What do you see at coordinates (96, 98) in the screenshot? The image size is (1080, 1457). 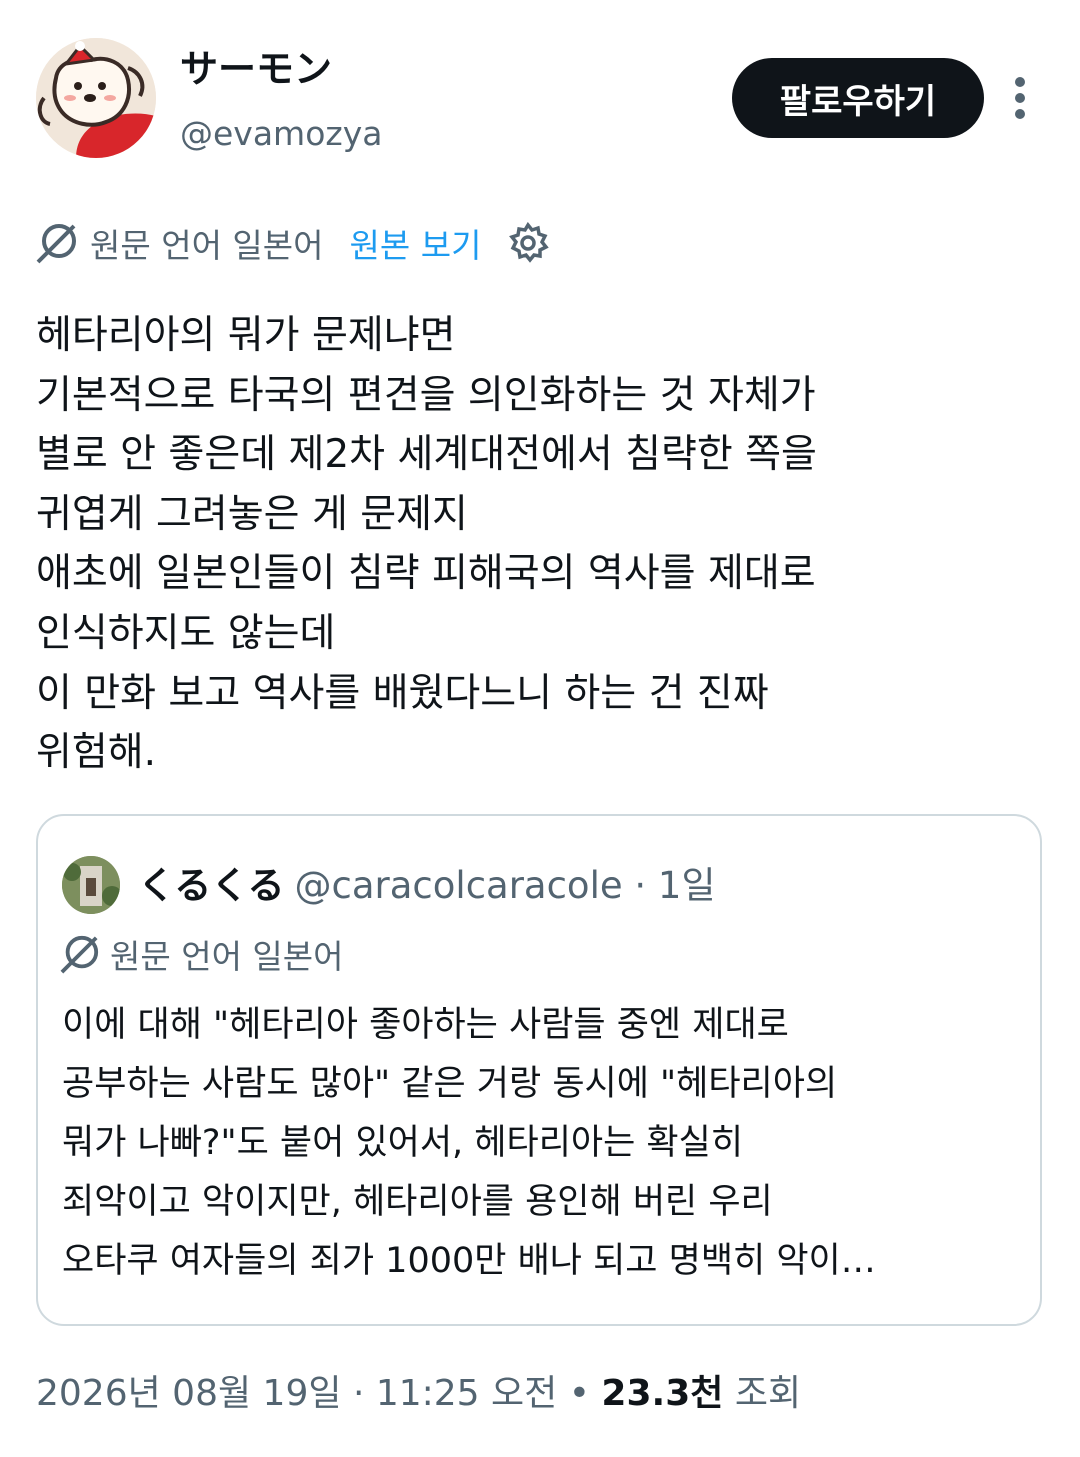 I see `author-avatar` at bounding box center [96, 98].